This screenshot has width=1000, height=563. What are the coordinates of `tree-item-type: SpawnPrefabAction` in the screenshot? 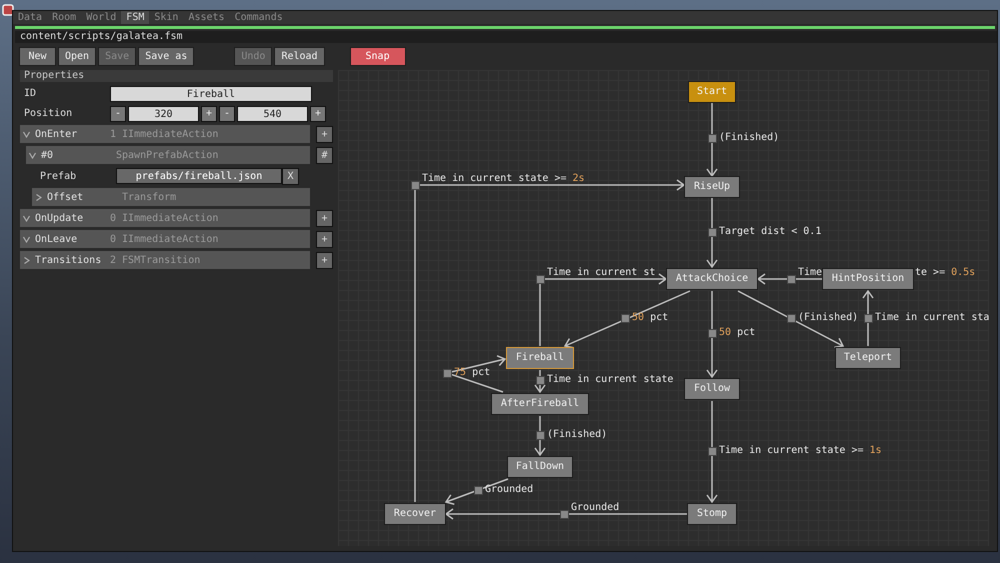 It's located at (167, 155).